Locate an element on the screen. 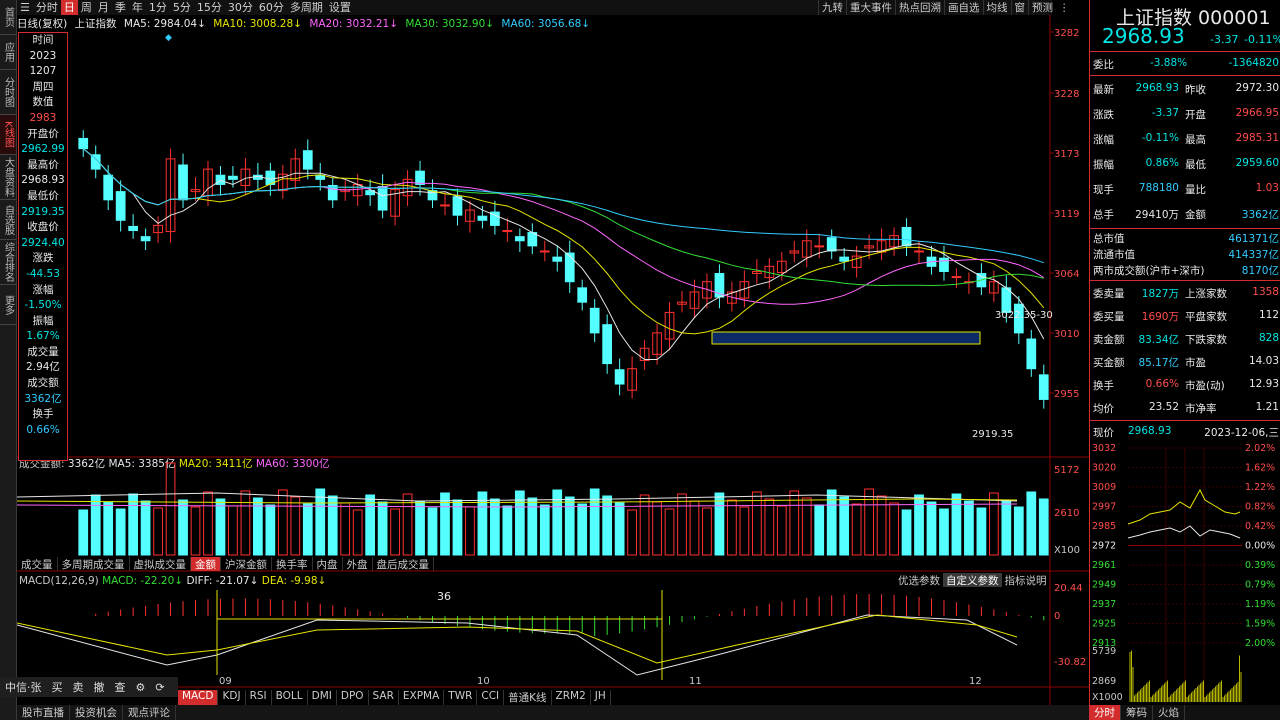 The height and width of the screenshot is (720, 1280). status-tab: 投资机会 is located at coordinates (96, 712).